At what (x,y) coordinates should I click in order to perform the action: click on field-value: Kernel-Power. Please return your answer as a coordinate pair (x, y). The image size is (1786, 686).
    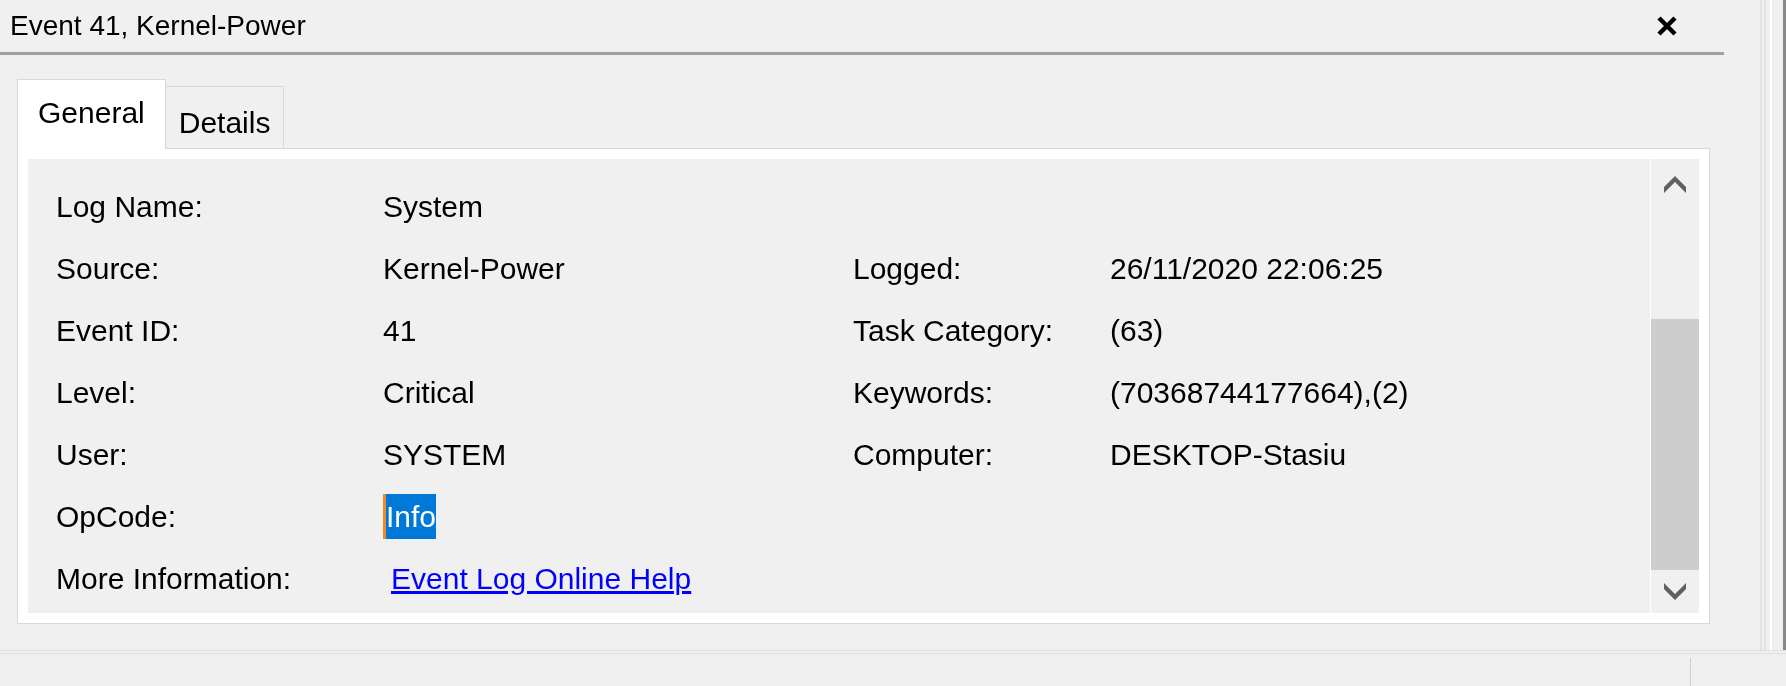
    Looking at the image, I should click on (474, 268).